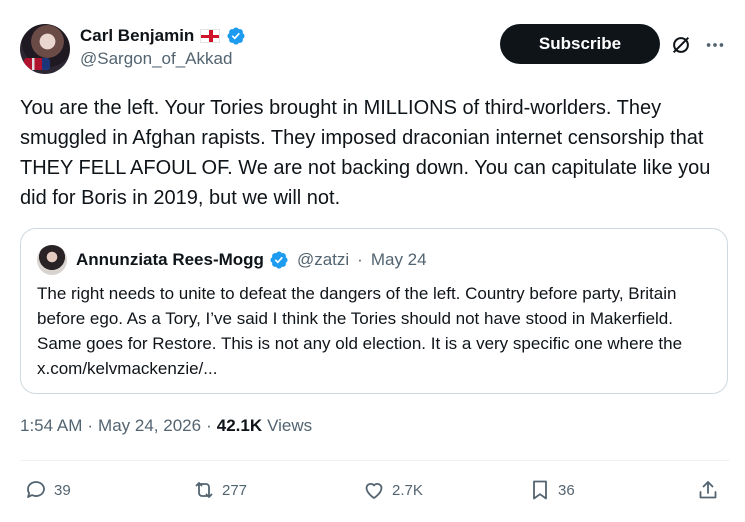 This screenshot has width=745, height=522. What do you see at coordinates (204, 490) in the screenshot?
I see `repost-icon` at bounding box center [204, 490].